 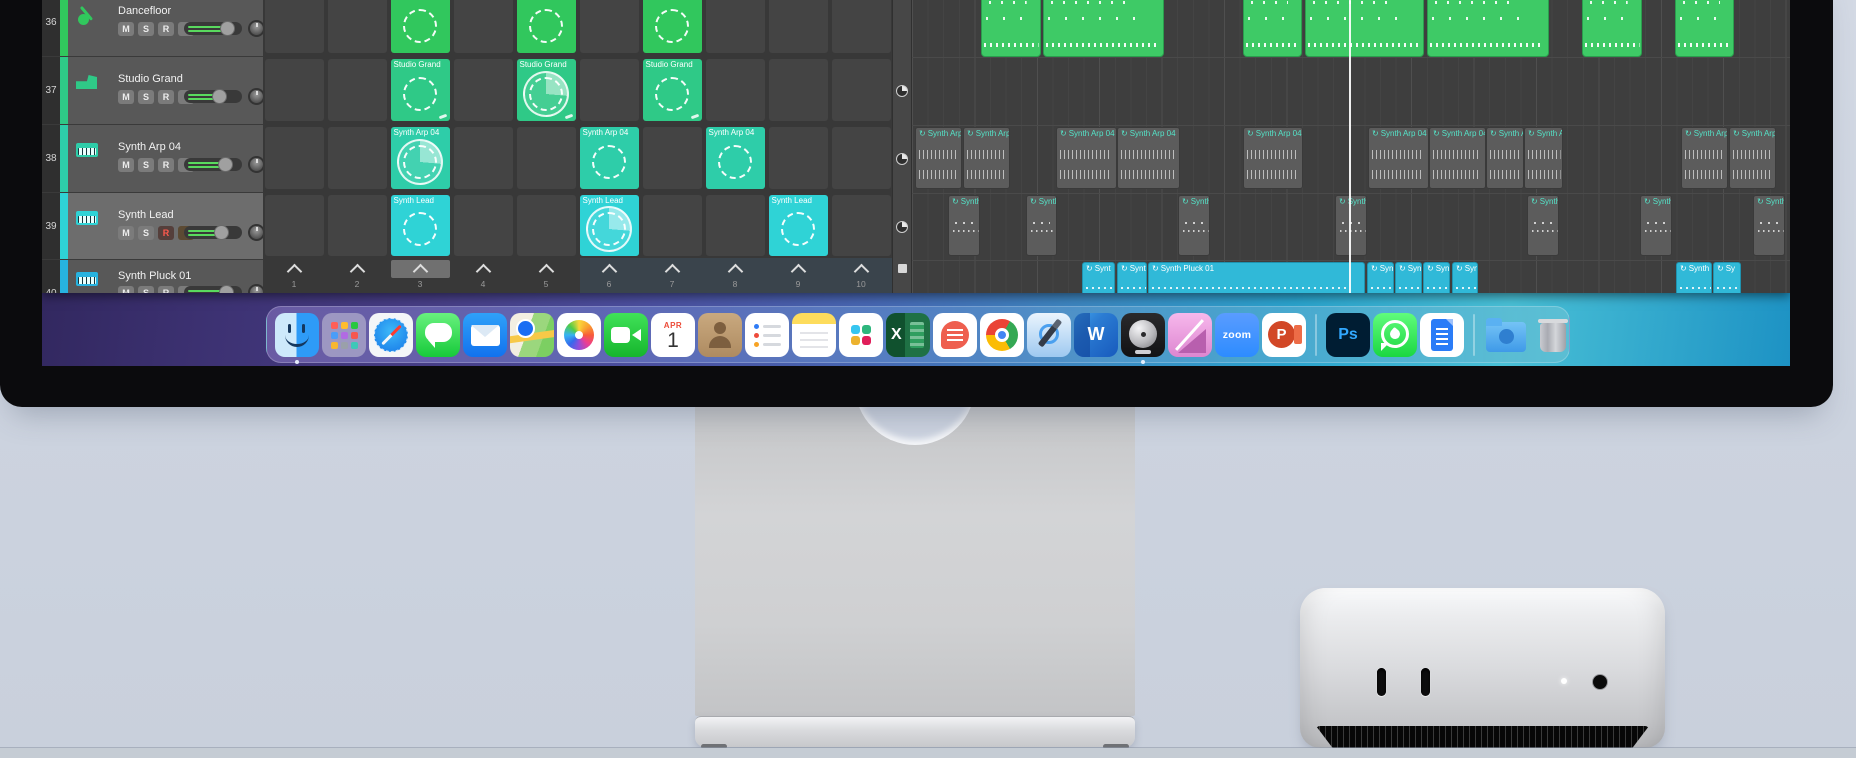 I want to click on notes-dock-icon, so click(x=814, y=334).